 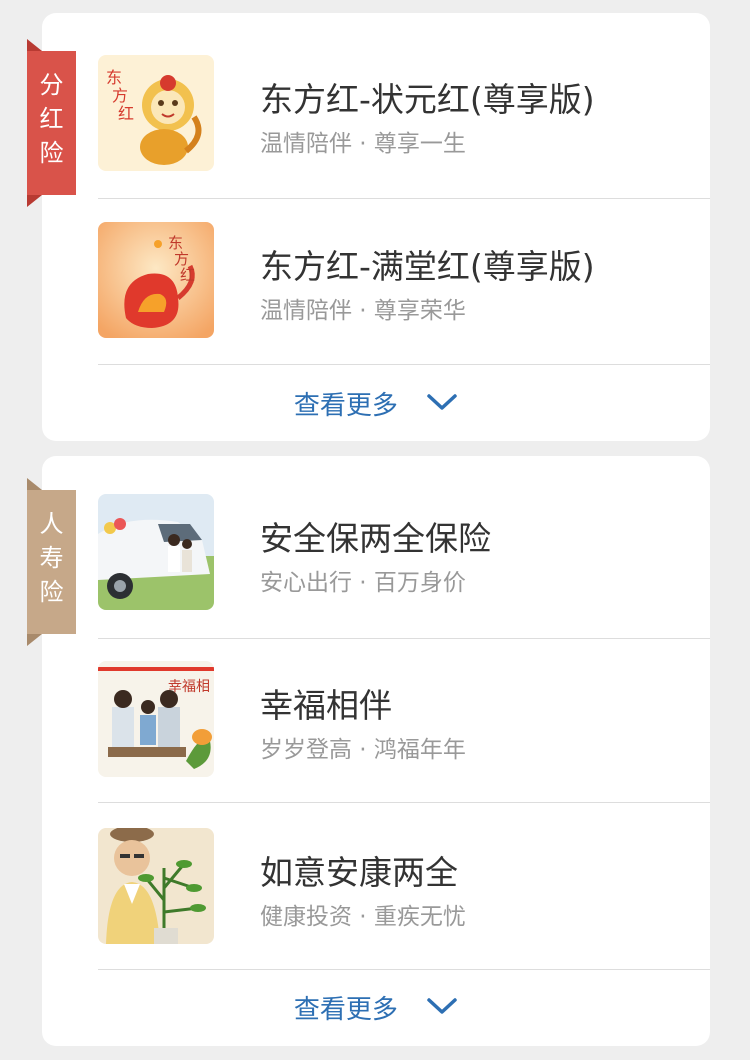 I want to click on monkey-gold-illustration: 东 方 红, so click(x=156, y=113).